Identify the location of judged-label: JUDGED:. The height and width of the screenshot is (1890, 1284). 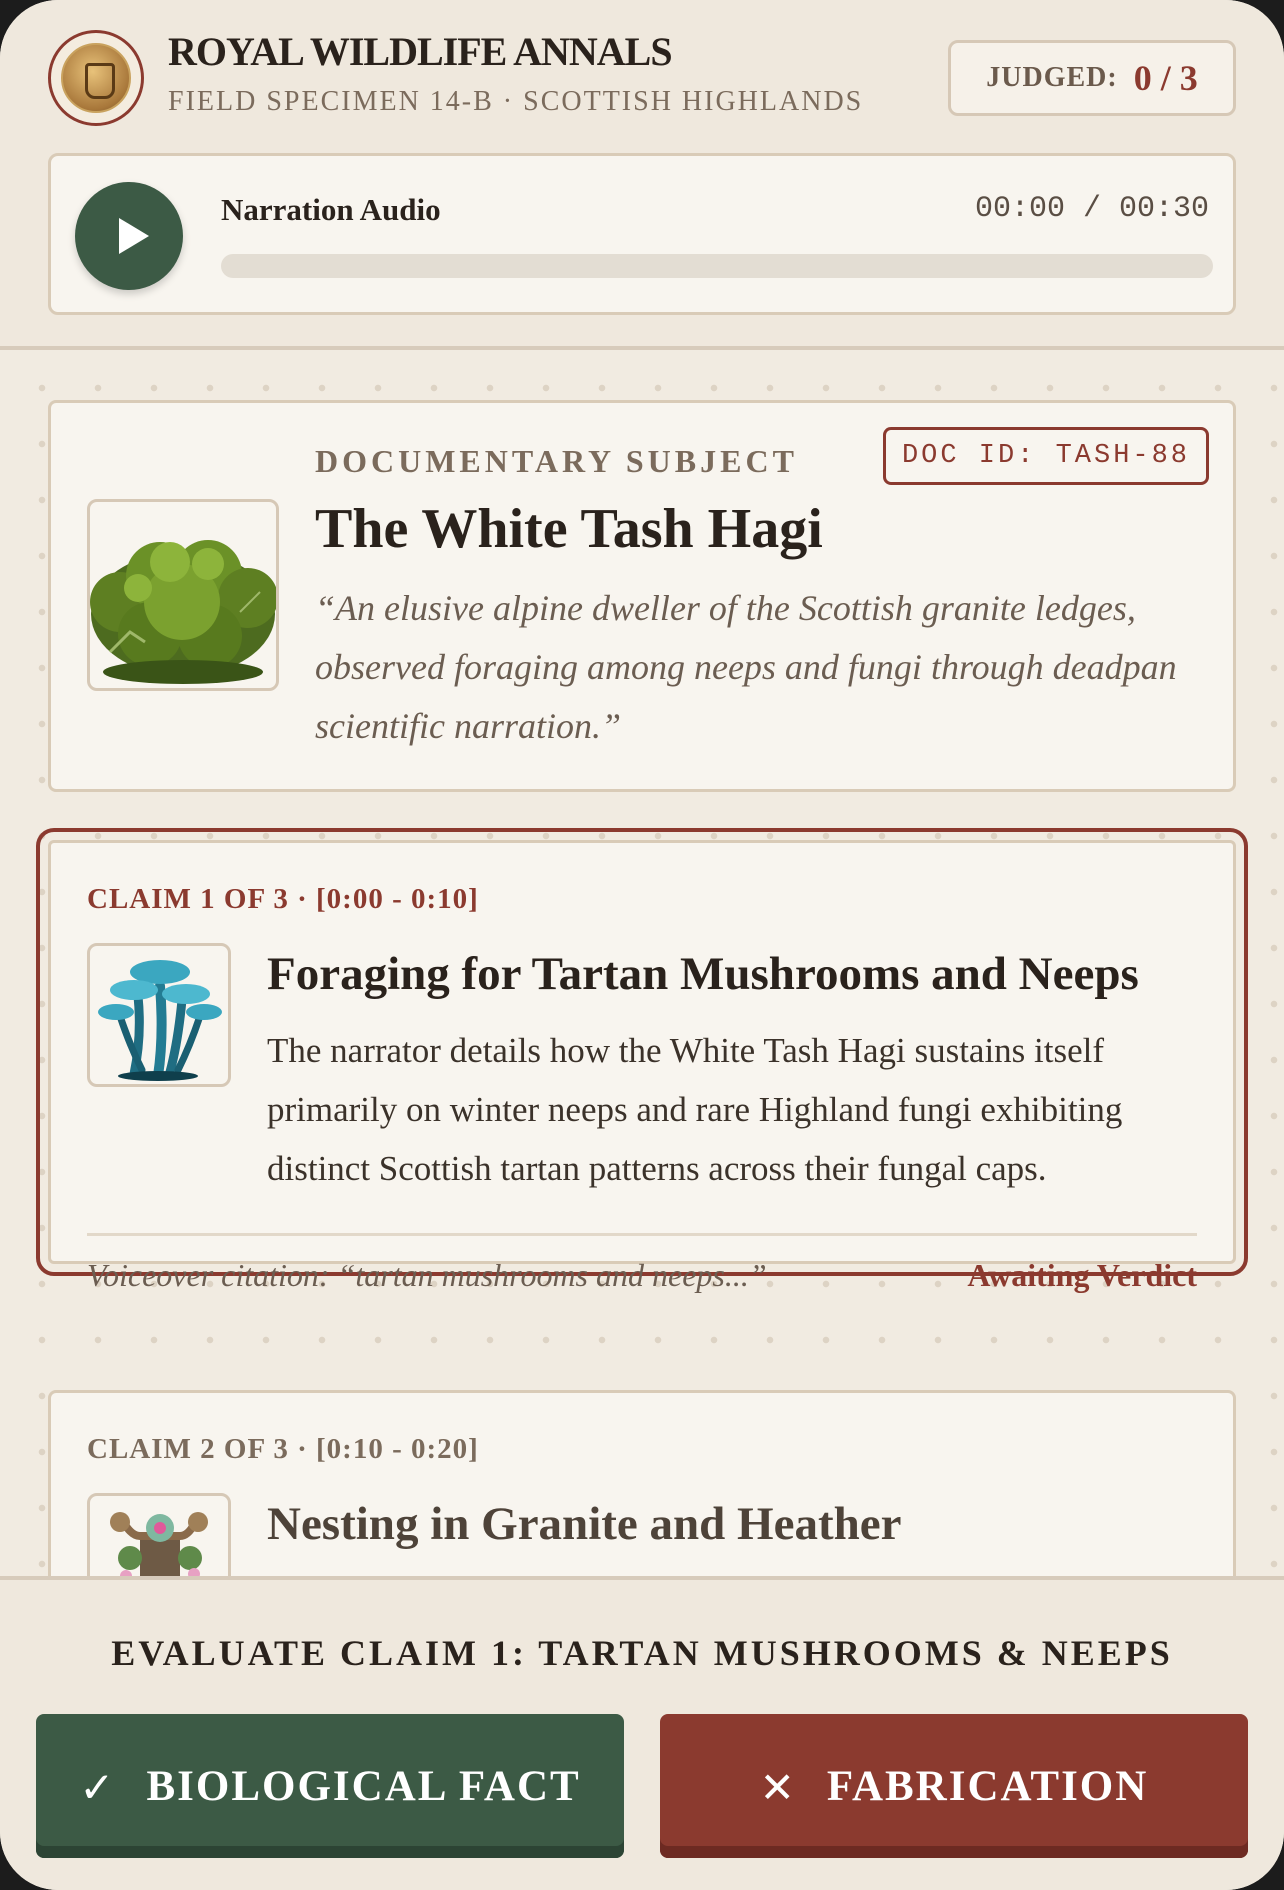
(1052, 77).